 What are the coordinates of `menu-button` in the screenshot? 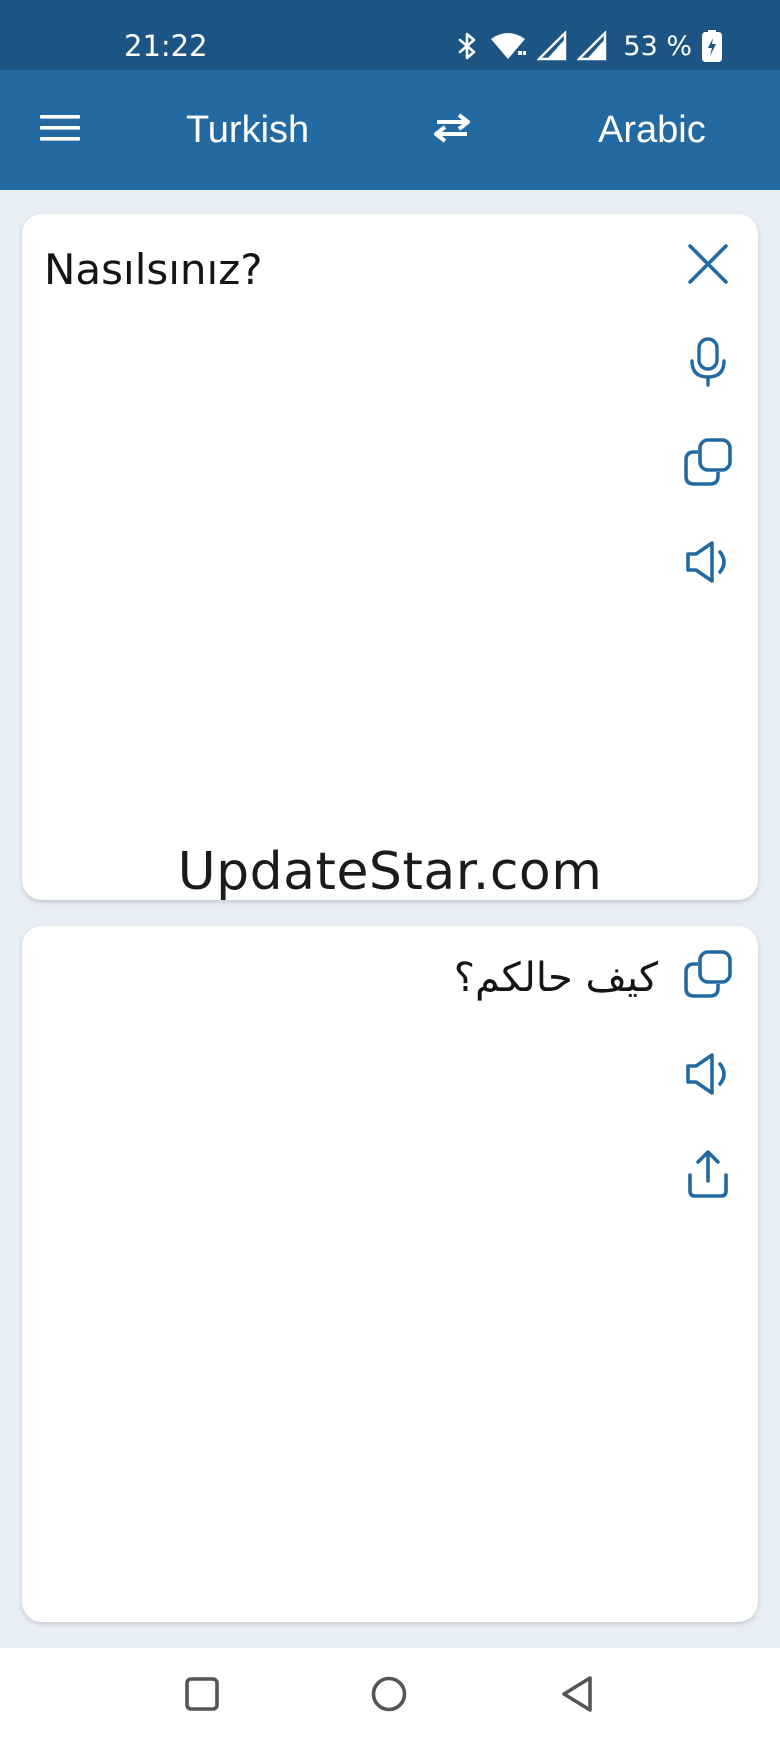 It's located at (60, 130).